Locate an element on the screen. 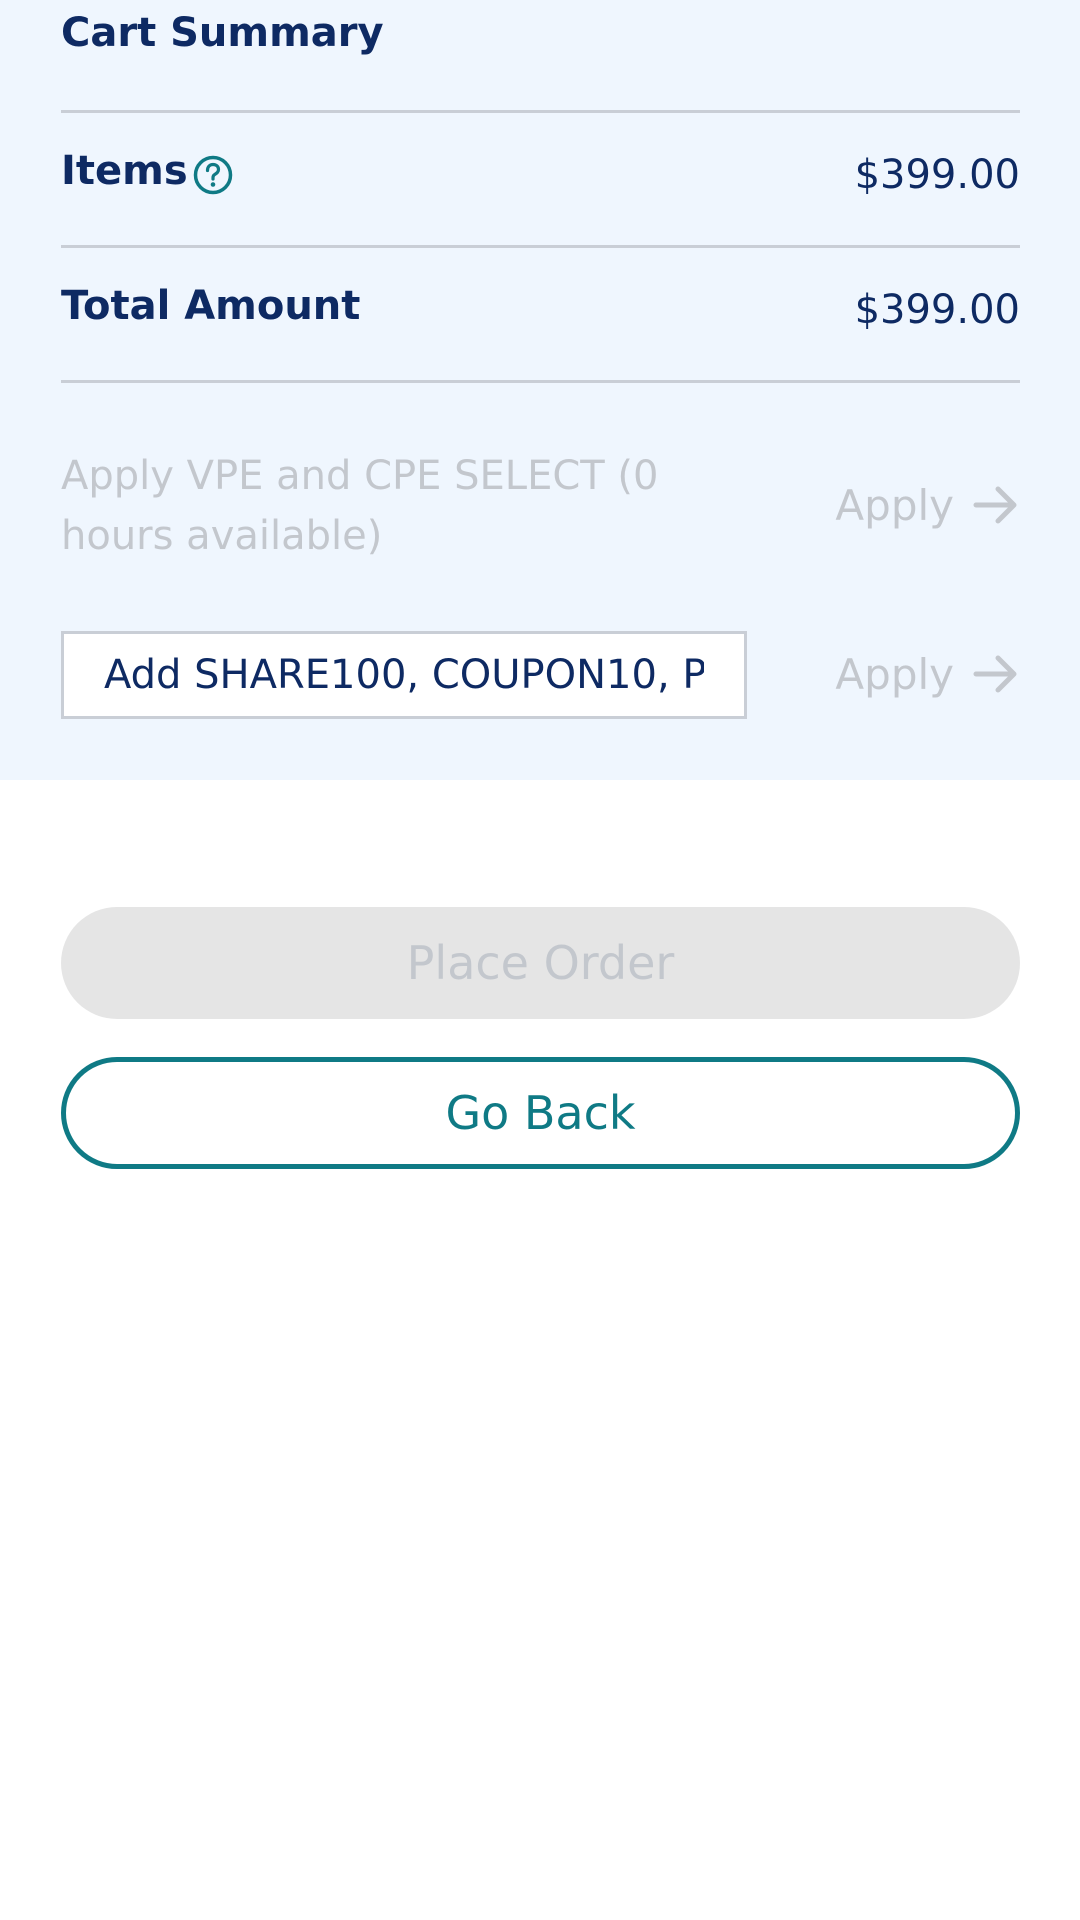 Image resolution: width=1080 pixels, height=1920 pixels. total-amount-value: $399.00 is located at coordinates (937, 310).